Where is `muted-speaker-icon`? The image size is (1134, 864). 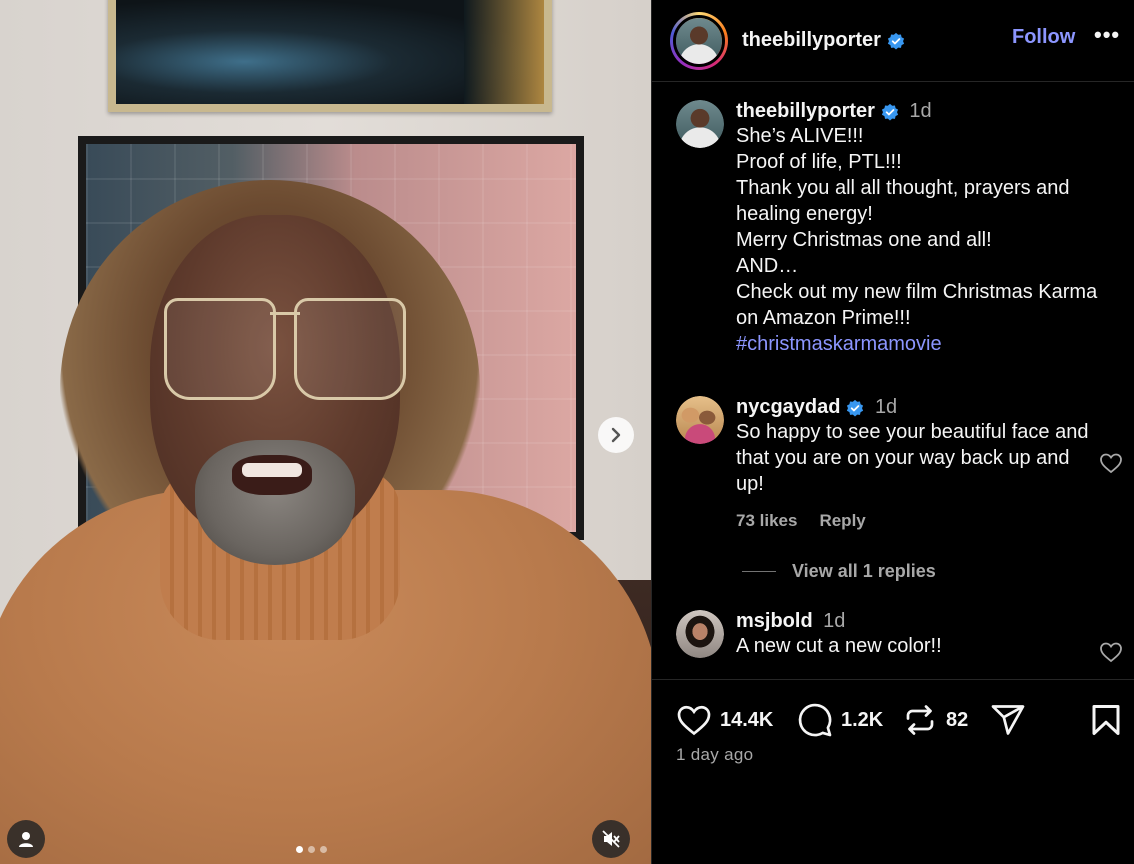 muted-speaker-icon is located at coordinates (611, 839).